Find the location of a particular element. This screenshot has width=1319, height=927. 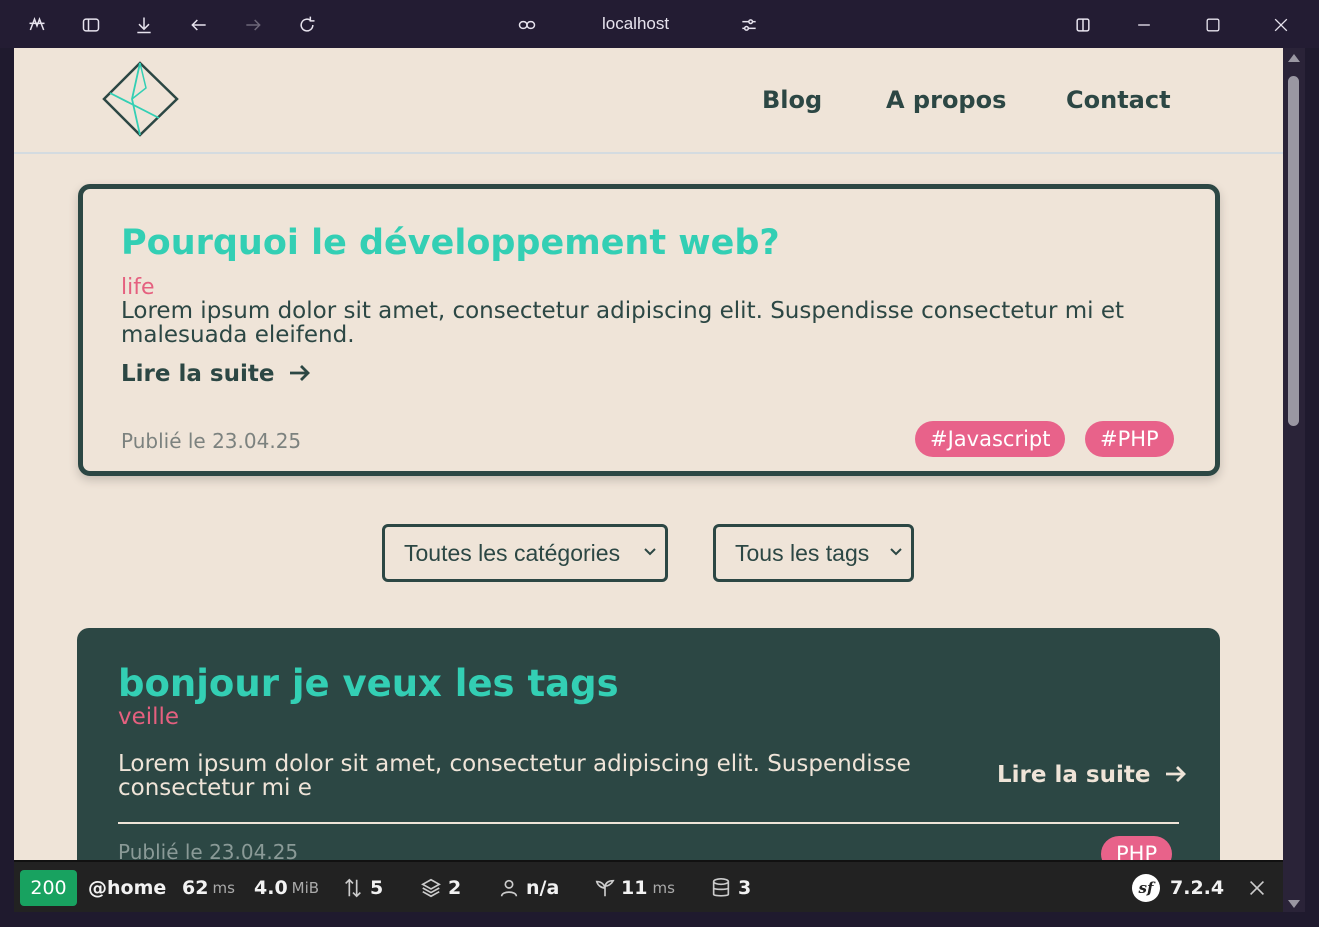

requests-count: 5 is located at coordinates (377, 888).